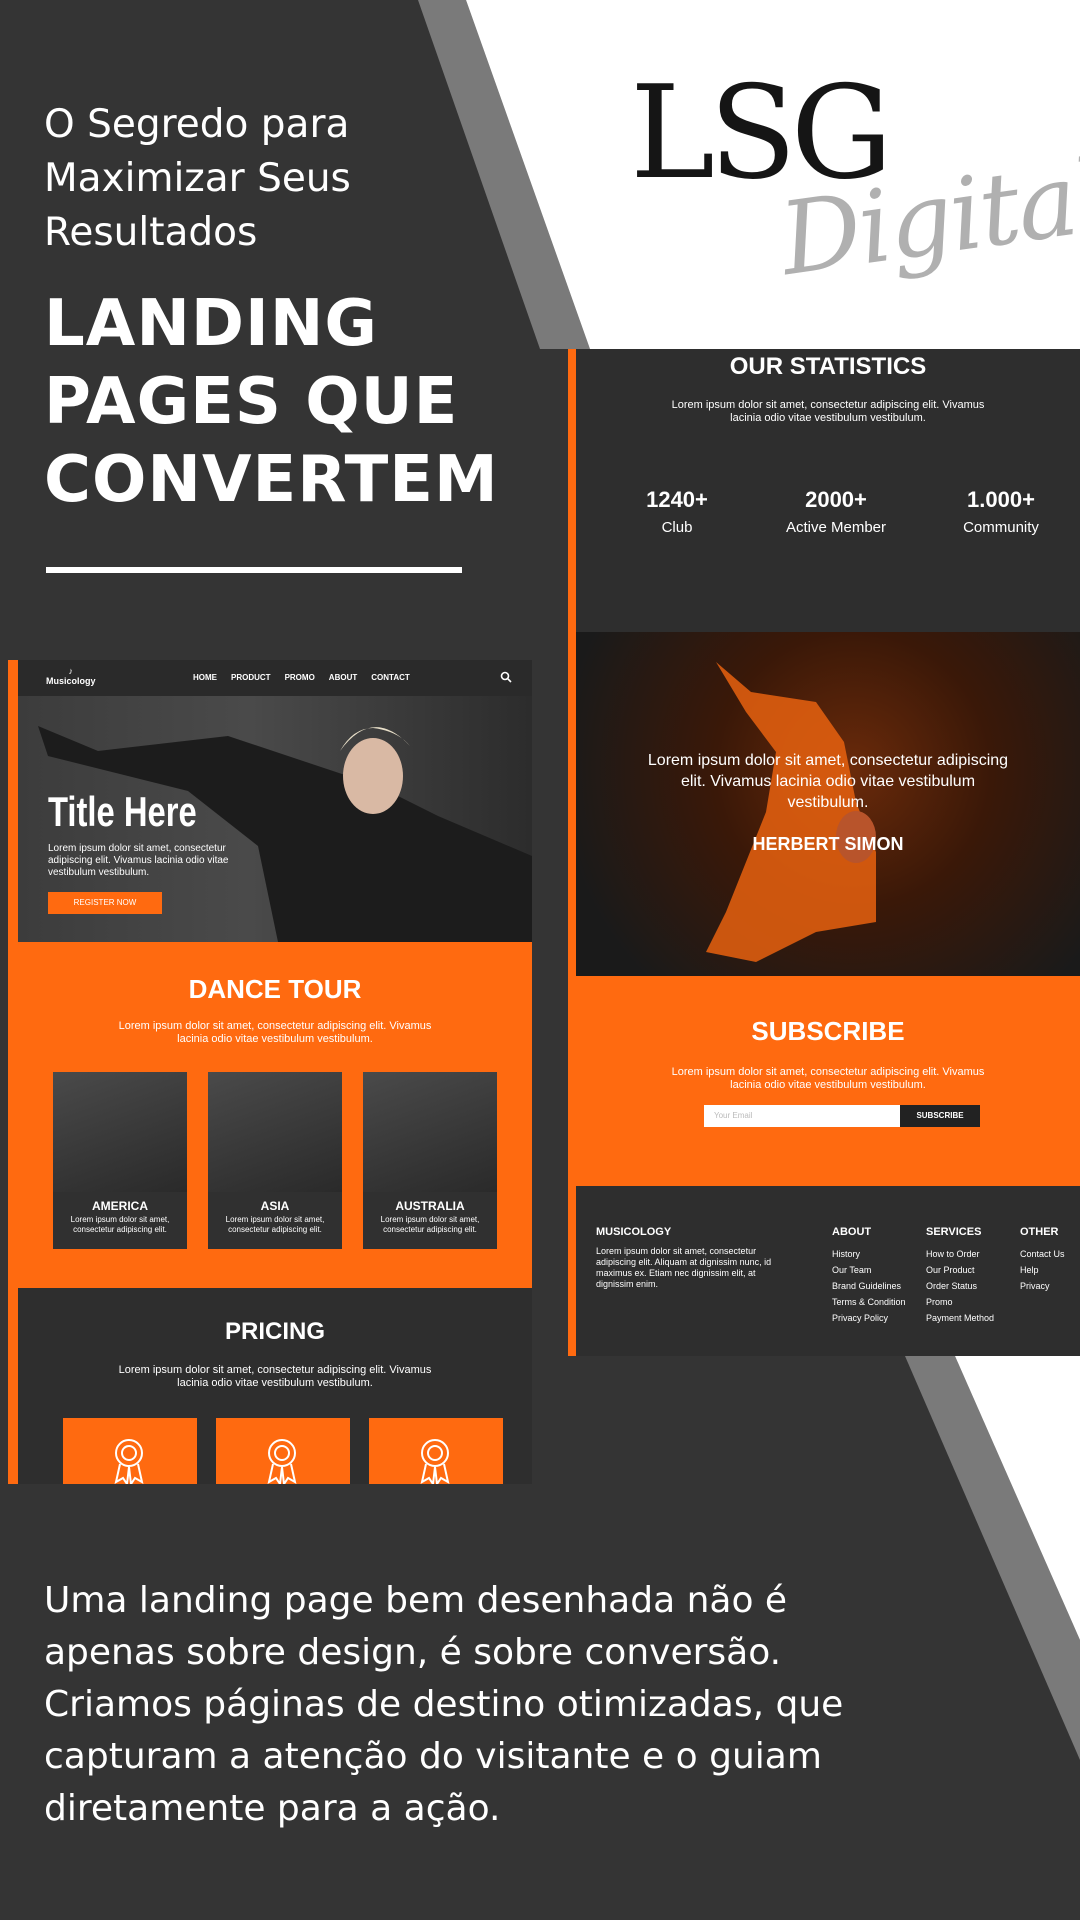 The width and height of the screenshot is (1080, 1920). Describe the element at coordinates (836, 527) in the screenshot. I see `stat-label: Active Member` at that location.